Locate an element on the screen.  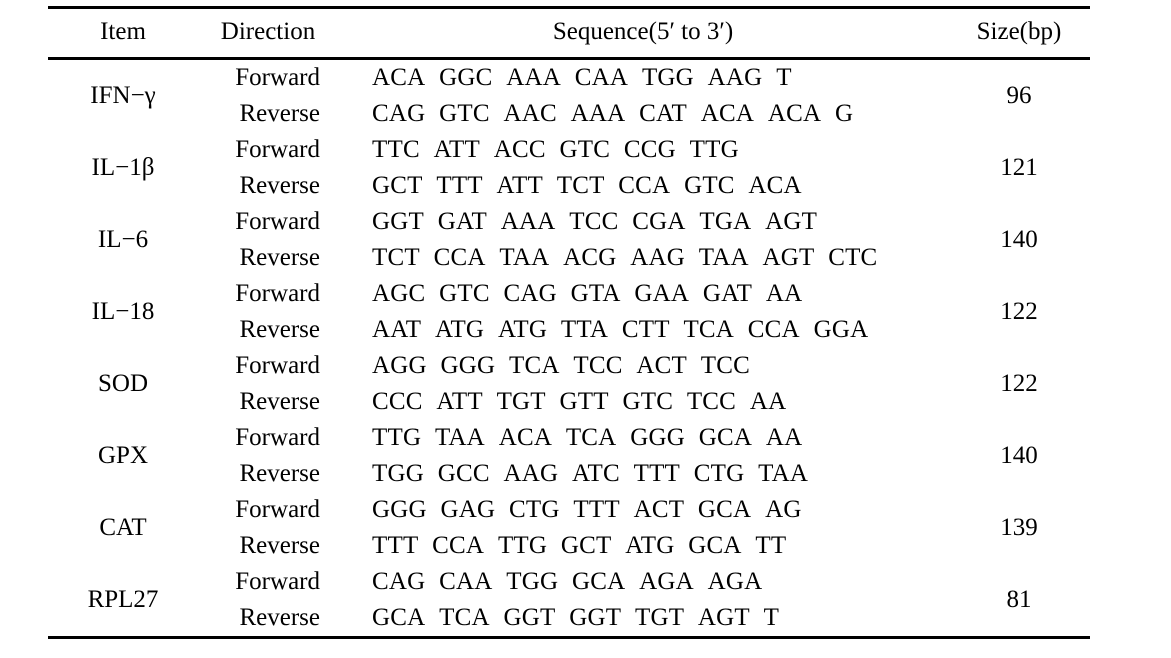
codon: CCG is located at coordinates (649, 150).